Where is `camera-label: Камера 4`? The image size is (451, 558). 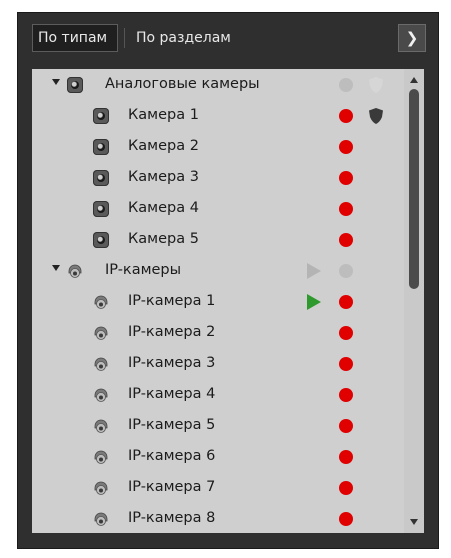
camera-label: Камера 4 is located at coordinates (163, 208).